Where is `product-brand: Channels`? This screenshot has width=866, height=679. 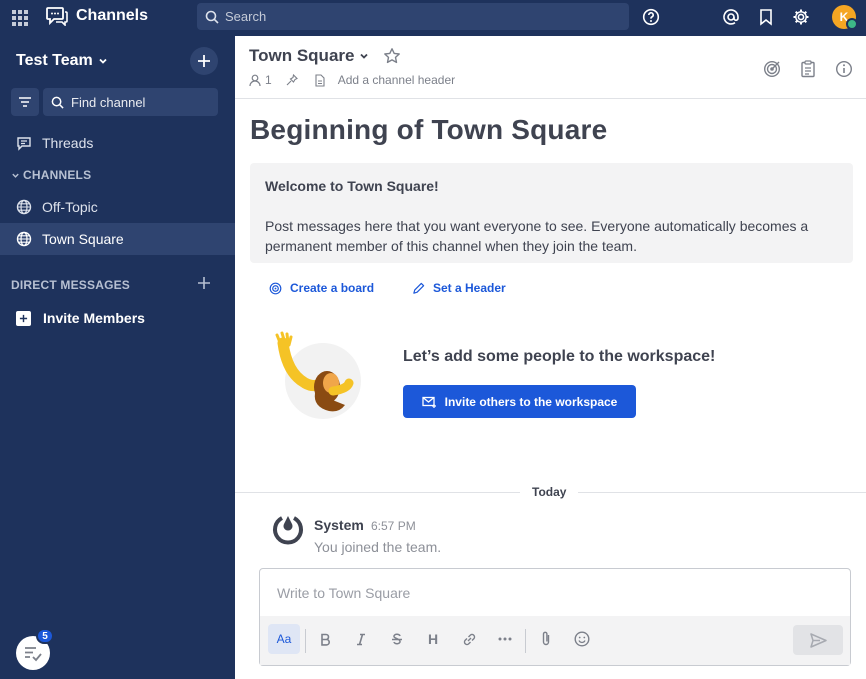
product-brand: Channels is located at coordinates (97, 16).